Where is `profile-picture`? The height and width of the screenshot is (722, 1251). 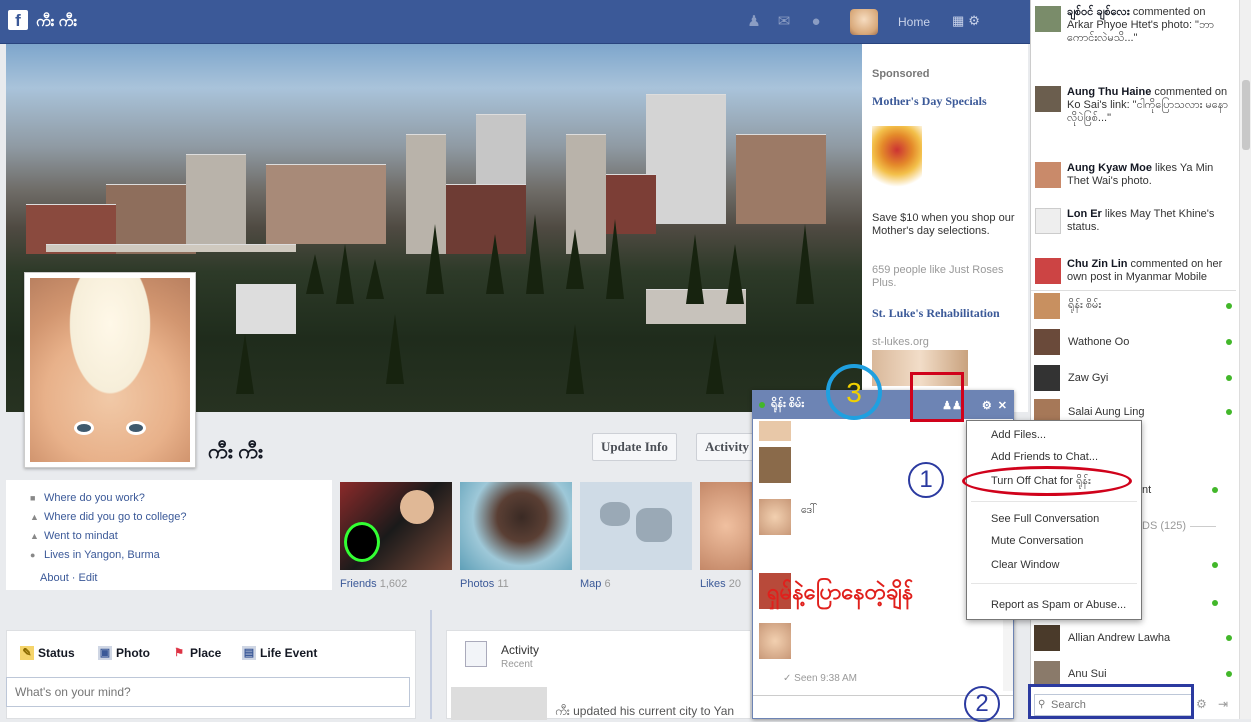 profile-picture is located at coordinates (110, 370).